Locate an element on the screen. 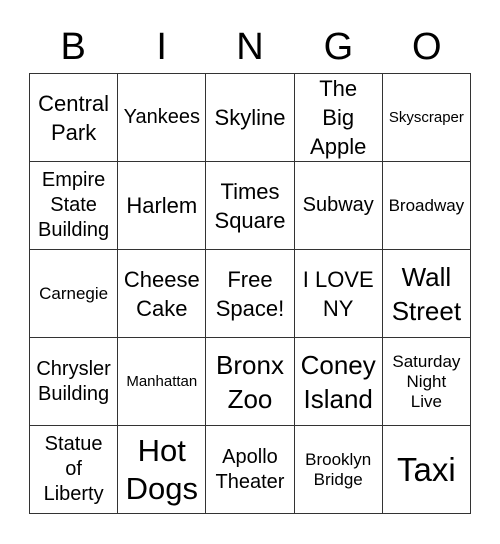  bingo-cell: Yankees is located at coordinates (162, 118).